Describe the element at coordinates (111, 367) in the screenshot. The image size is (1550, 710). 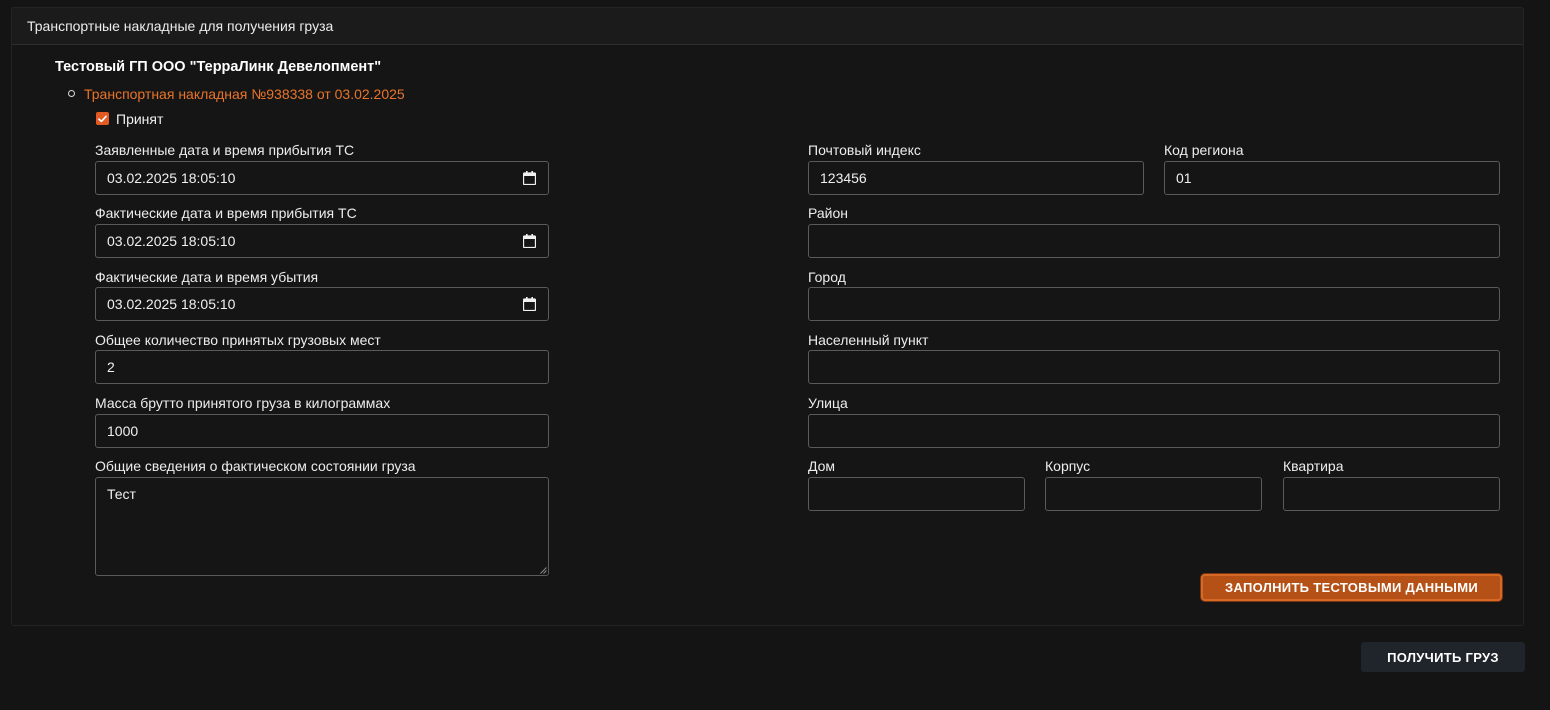
I see `places-count-value: 2` at that location.